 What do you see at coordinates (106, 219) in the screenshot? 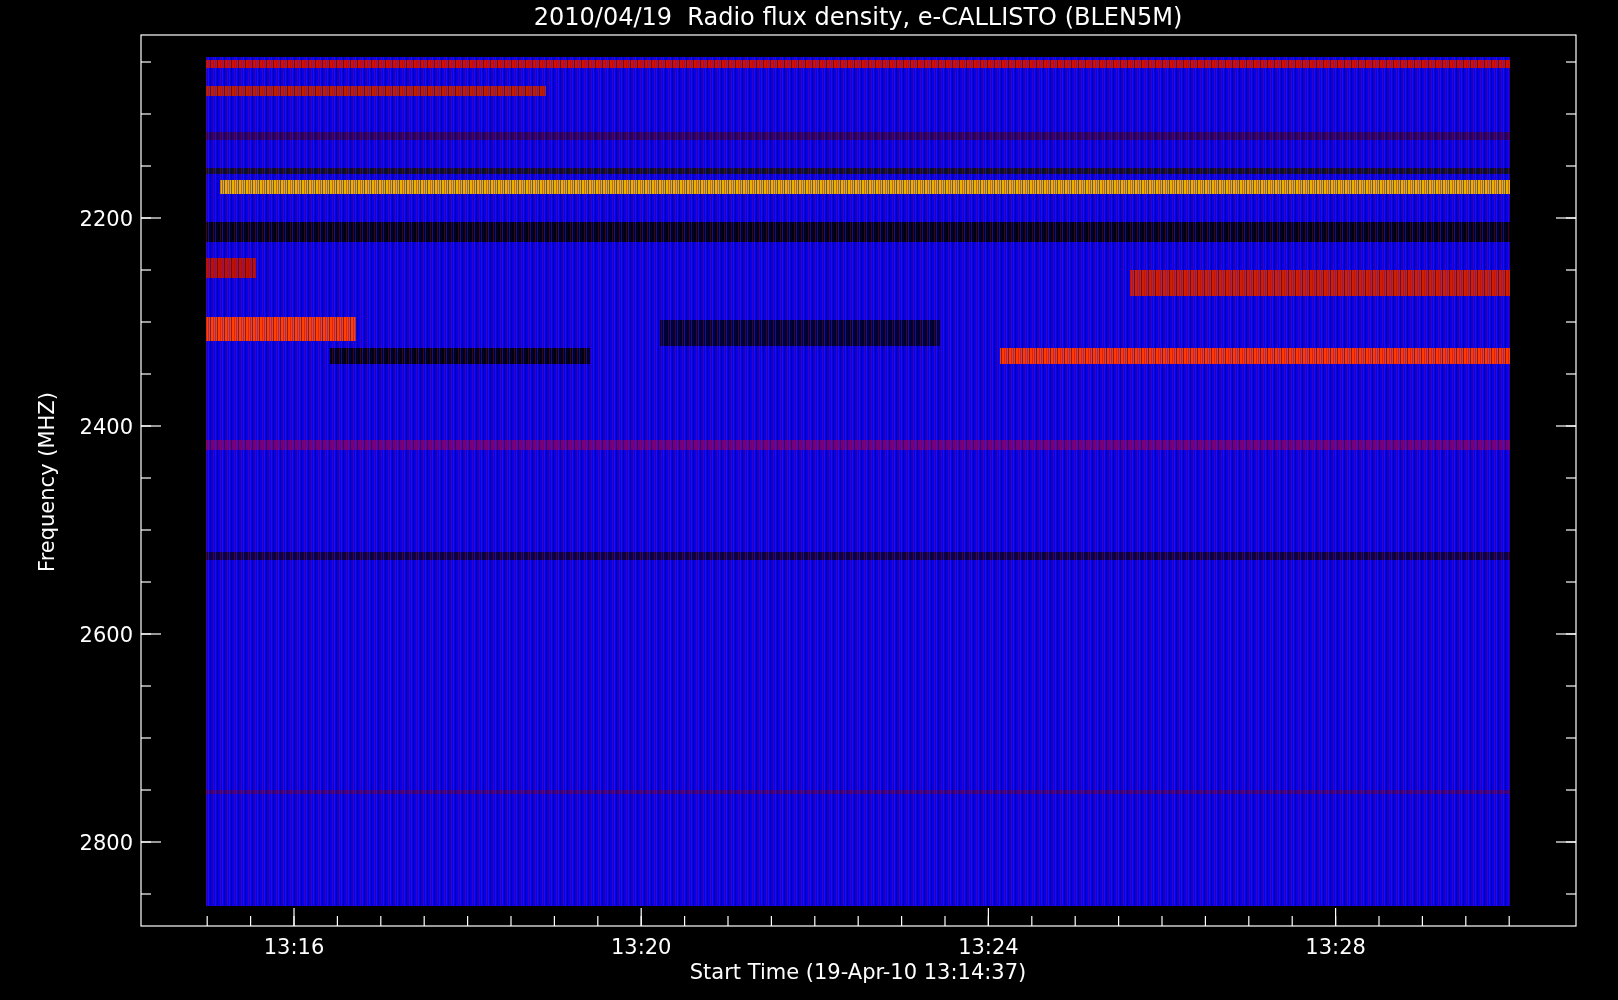
I see `tick-label: 2200` at bounding box center [106, 219].